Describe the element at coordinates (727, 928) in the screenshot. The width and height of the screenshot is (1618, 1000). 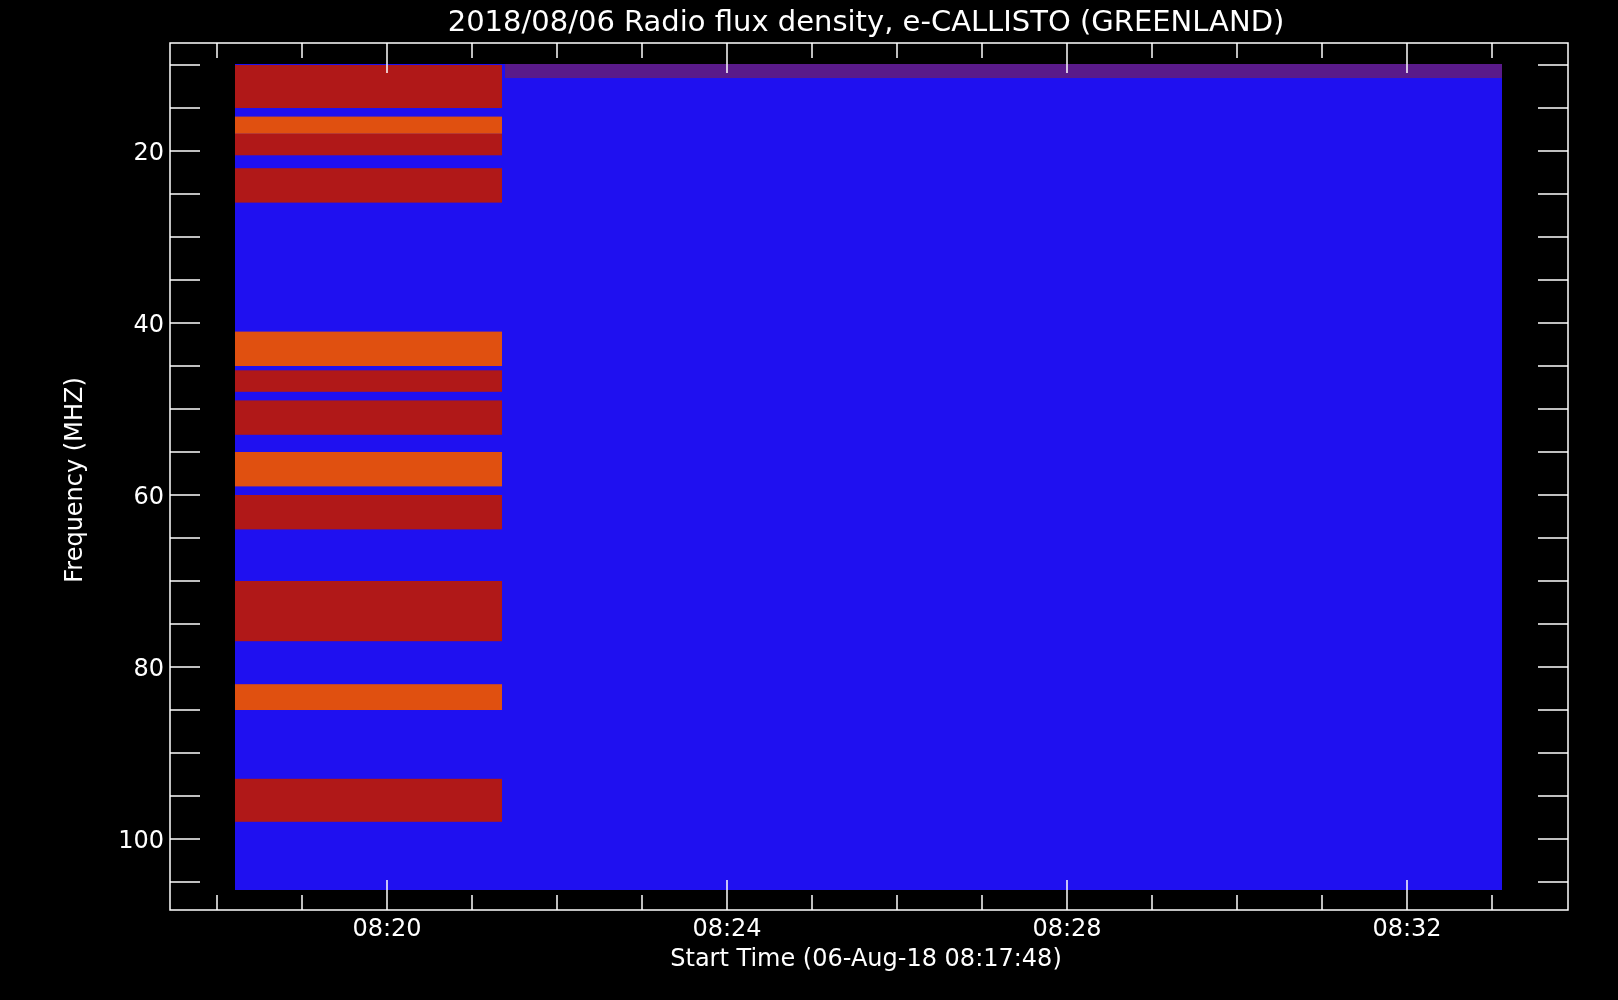
I see `tick-label: 08:24` at that location.